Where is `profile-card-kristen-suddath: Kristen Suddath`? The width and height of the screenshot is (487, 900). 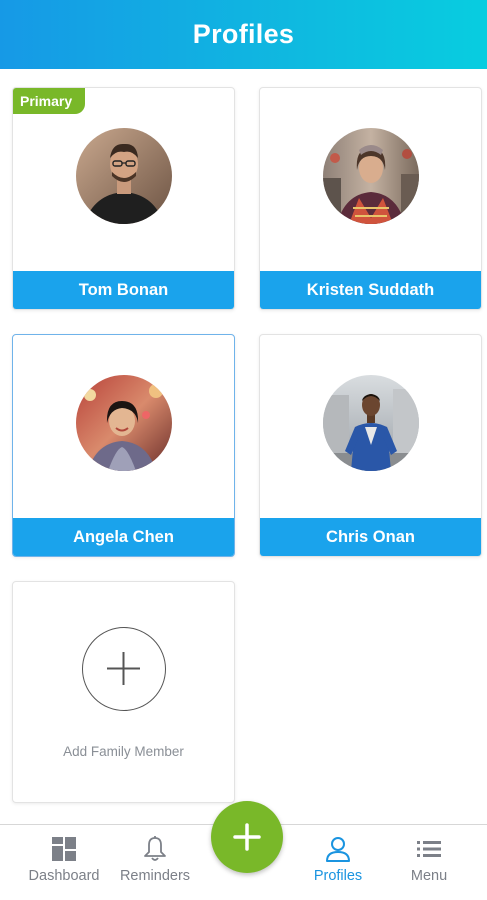 profile-card-kristen-suddath: Kristen Suddath is located at coordinates (370, 198).